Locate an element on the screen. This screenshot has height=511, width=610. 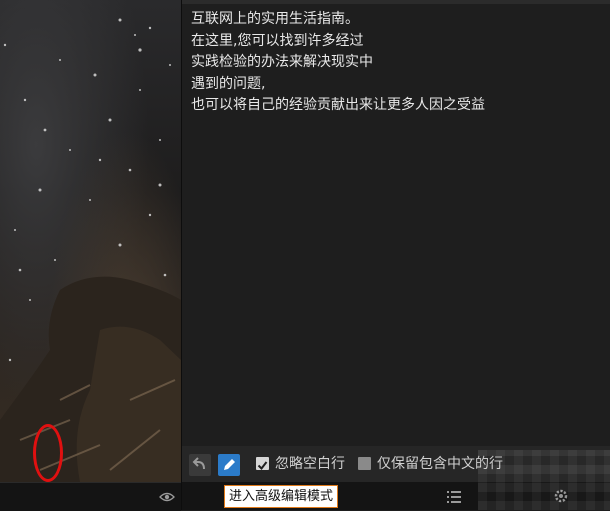
advanced-edit-button is located at coordinates (229, 465).